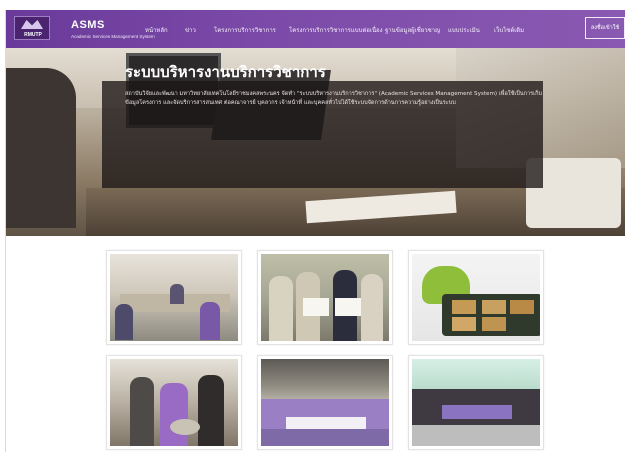 This screenshot has width=629, height=452. What do you see at coordinates (225, 72) in the screenshot?
I see `hero-title: ระบบบริหารงานบริการวิชาการ` at bounding box center [225, 72].